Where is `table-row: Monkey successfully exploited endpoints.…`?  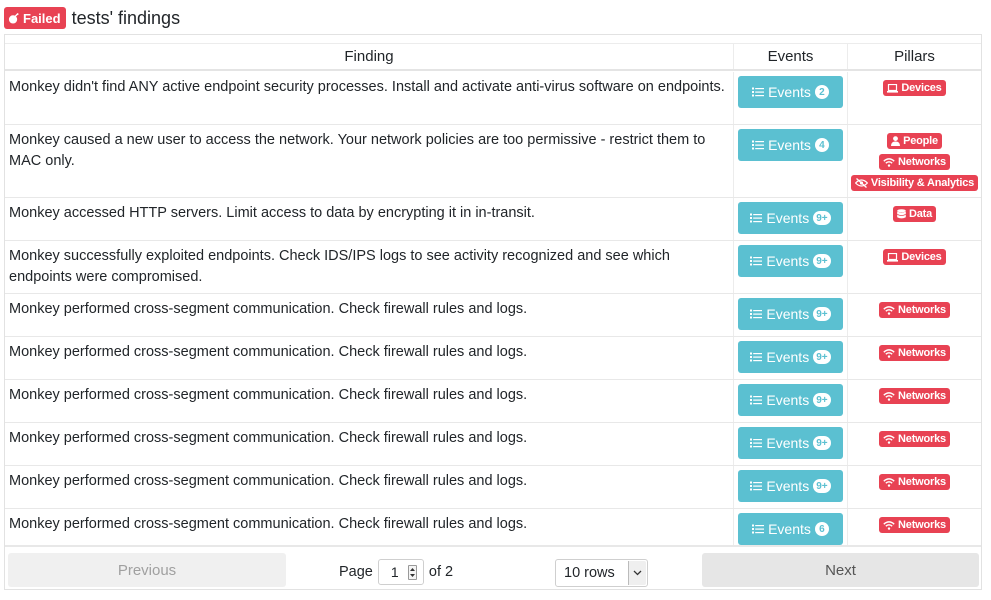 table-row: Monkey successfully exploited endpoints.… is located at coordinates (493, 267).